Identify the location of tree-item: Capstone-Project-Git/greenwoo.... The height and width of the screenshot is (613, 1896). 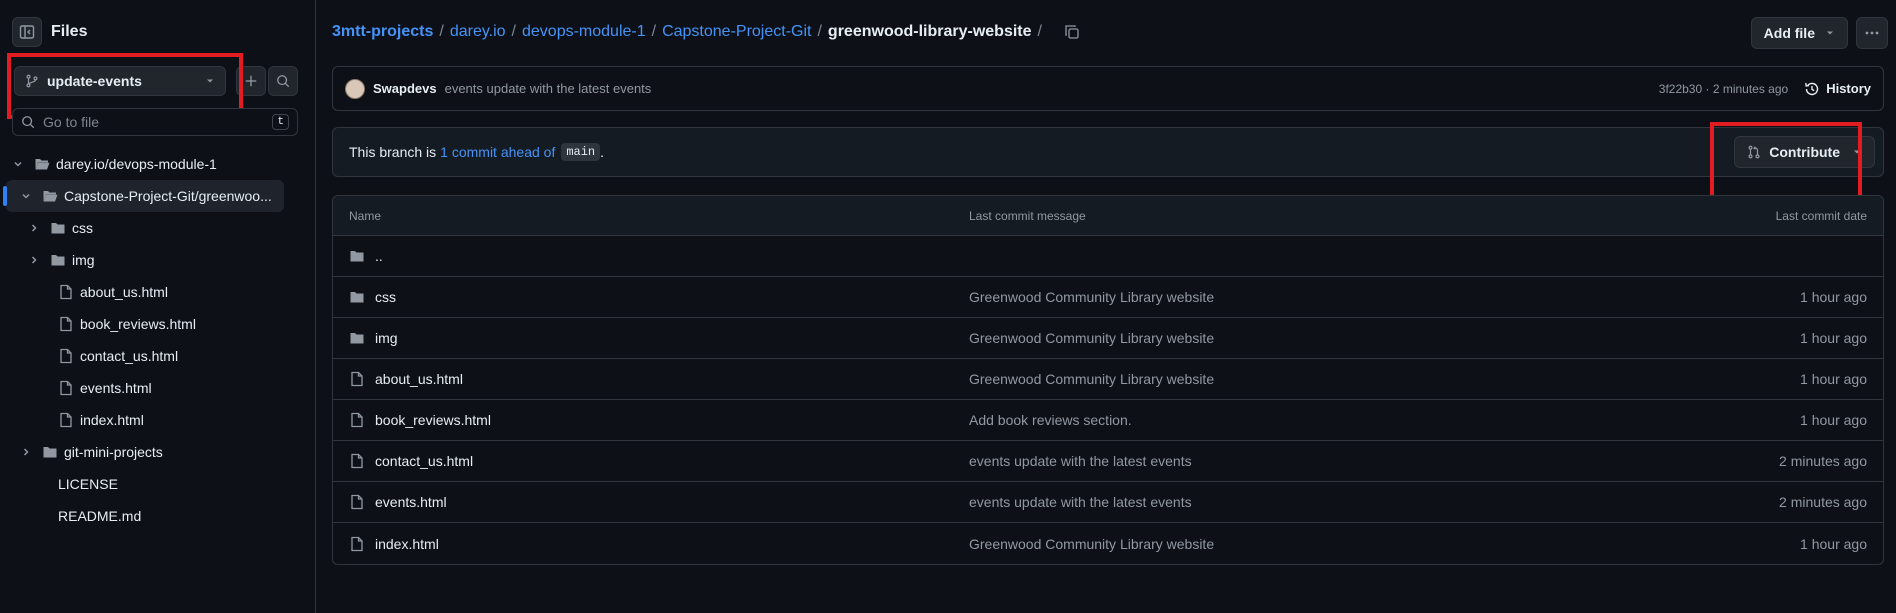
(143, 196).